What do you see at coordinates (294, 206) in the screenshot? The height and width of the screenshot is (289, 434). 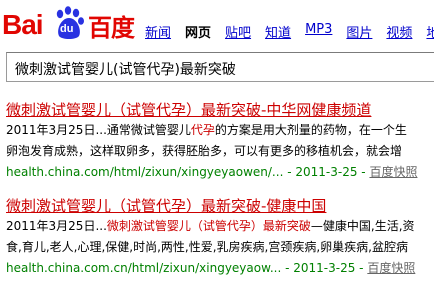 I see `result-title-site: -健康中国` at bounding box center [294, 206].